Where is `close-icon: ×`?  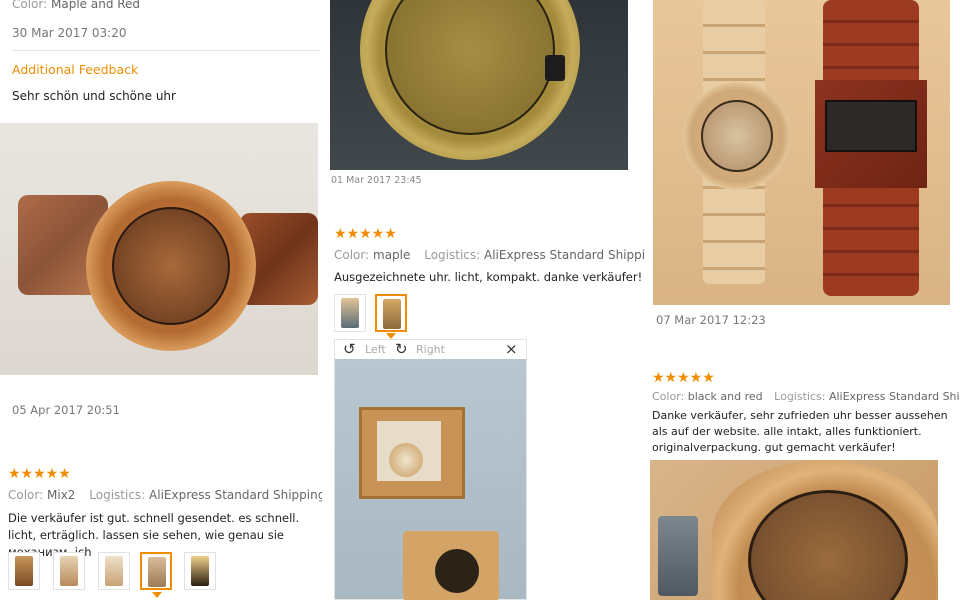 close-icon: × is located at coordinates (511, 349).